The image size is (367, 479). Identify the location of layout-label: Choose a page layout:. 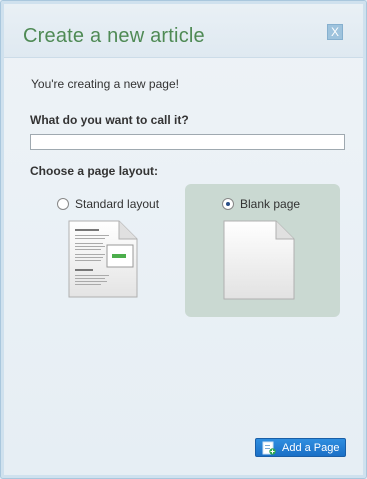
(94, 171).